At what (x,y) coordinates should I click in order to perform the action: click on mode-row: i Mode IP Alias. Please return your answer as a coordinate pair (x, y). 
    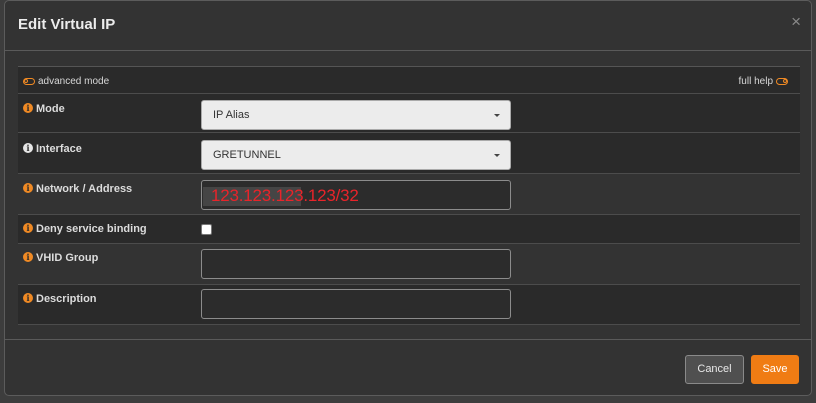
    Looking at the image, I should click on (409, 113).